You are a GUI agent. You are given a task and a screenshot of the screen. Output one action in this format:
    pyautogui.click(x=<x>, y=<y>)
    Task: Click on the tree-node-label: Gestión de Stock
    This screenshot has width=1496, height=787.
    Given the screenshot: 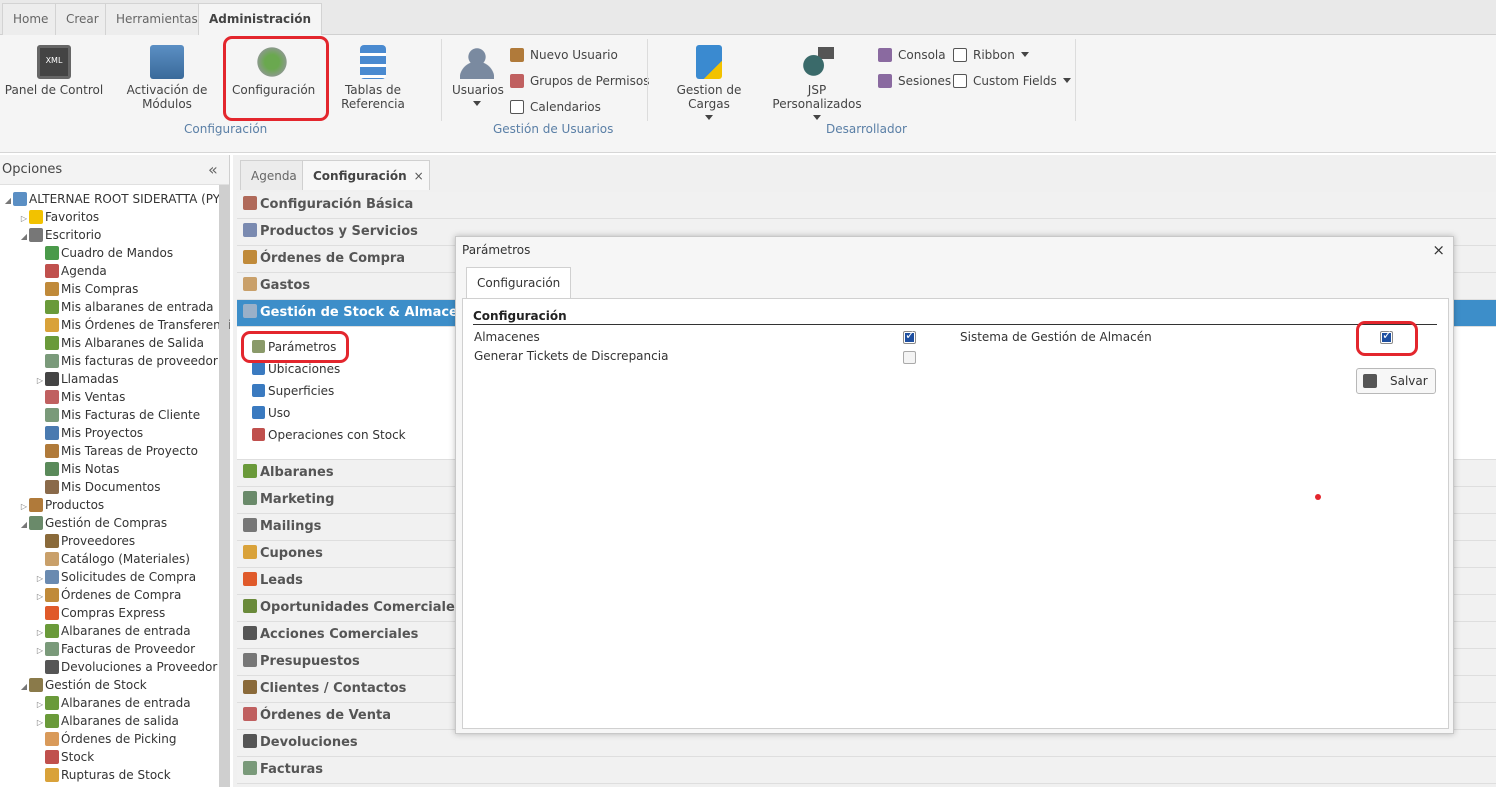 What is the action you would take?
    pyautogui.click(x=96, y=685)
    